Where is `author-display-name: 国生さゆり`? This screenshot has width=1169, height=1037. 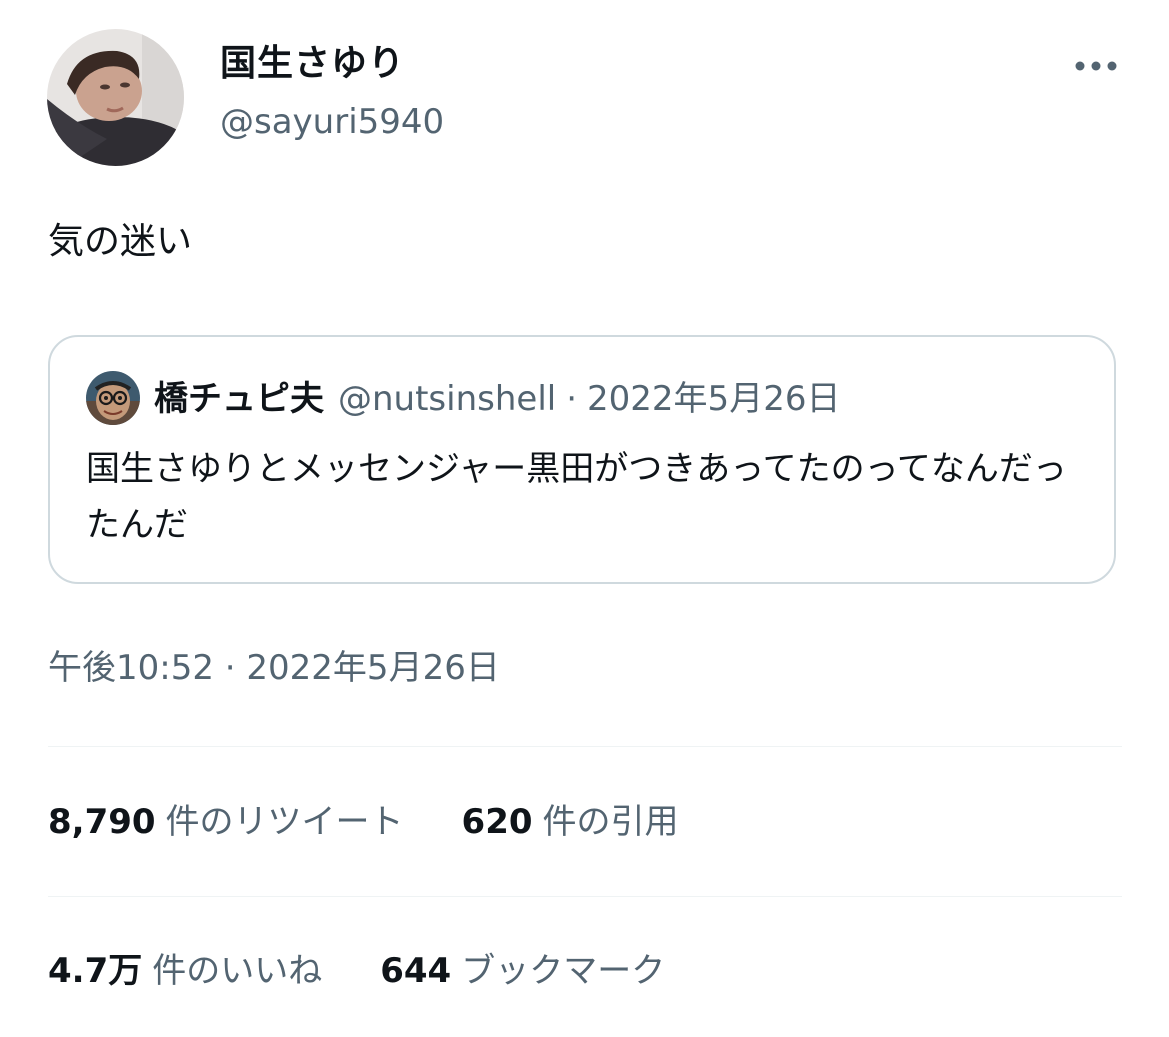
author-display-name: 国生さゆり is located at coordinates (312, 64).